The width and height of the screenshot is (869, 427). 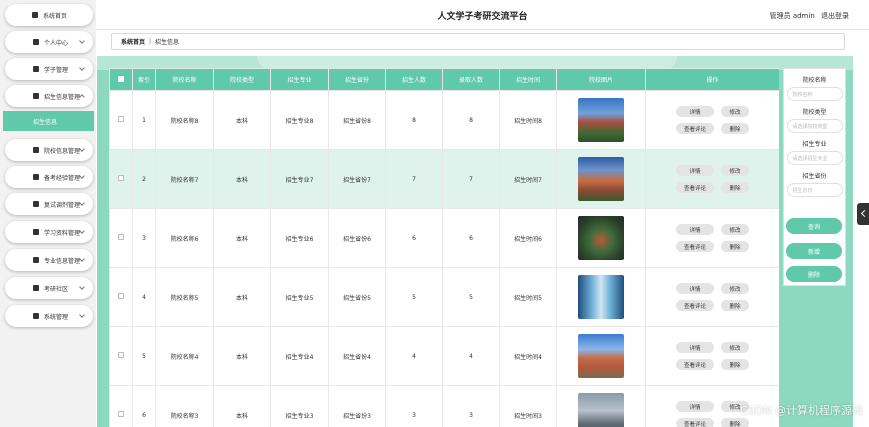 I want to click on sidebar-item-label: 备考经验管理, so click(x=62, y=178).